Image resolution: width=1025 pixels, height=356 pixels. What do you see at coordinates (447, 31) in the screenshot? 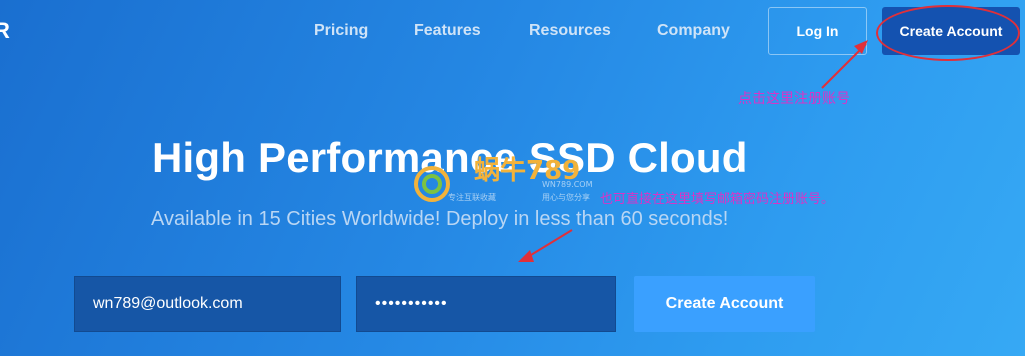
I see `nav-features: Features` at bounding box center [447, 31].